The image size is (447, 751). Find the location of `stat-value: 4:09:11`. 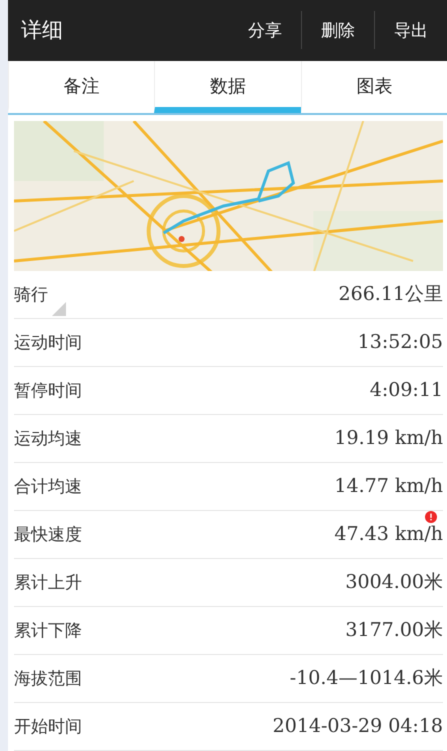

stat-value: 4:09:11 is located at coordinates (406, 390).